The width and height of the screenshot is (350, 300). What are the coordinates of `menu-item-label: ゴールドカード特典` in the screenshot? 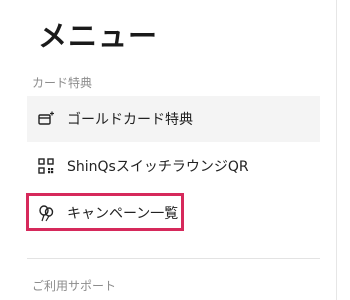 It's located at (130, 120).